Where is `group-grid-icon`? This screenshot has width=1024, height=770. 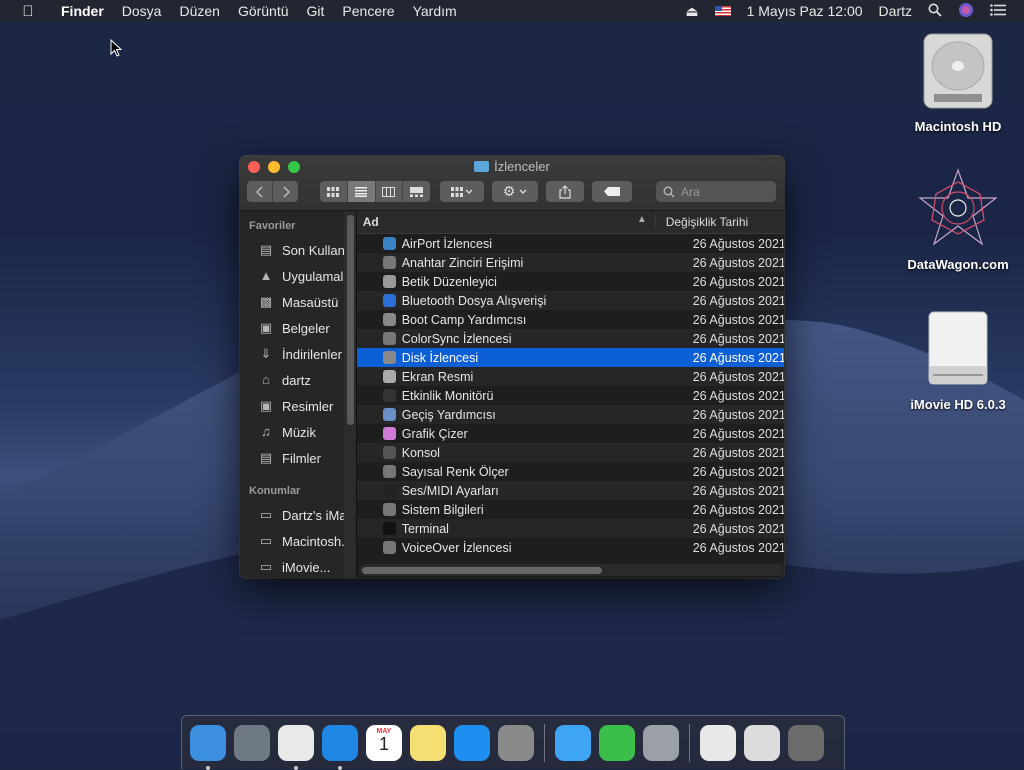
group-grid-icon is located at coordinates (462, 191).